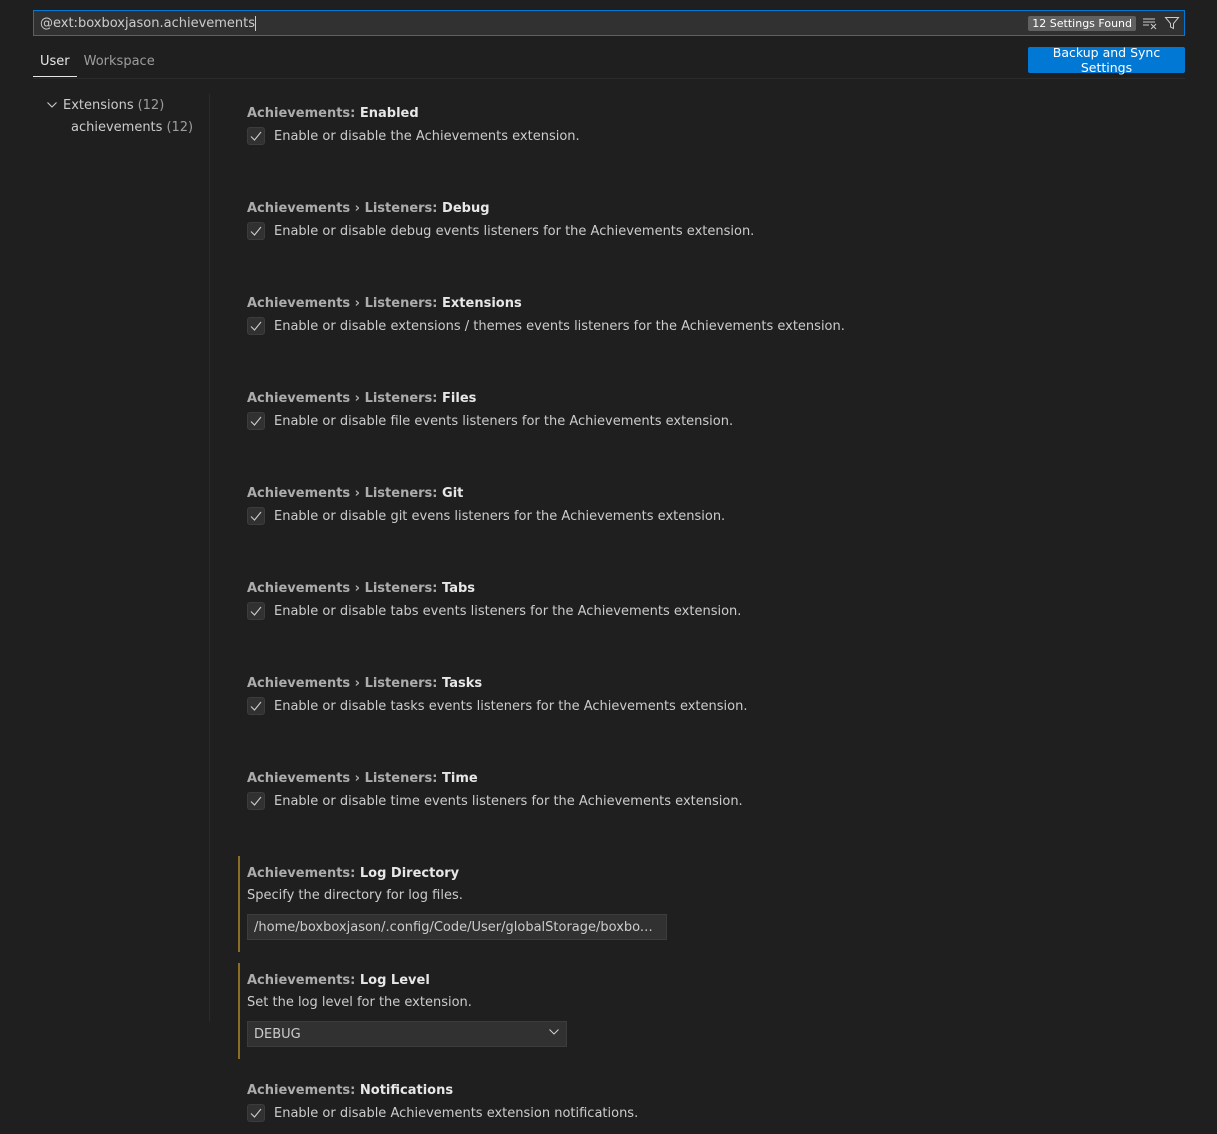  I want to click on text-caret, so click(256, 23).